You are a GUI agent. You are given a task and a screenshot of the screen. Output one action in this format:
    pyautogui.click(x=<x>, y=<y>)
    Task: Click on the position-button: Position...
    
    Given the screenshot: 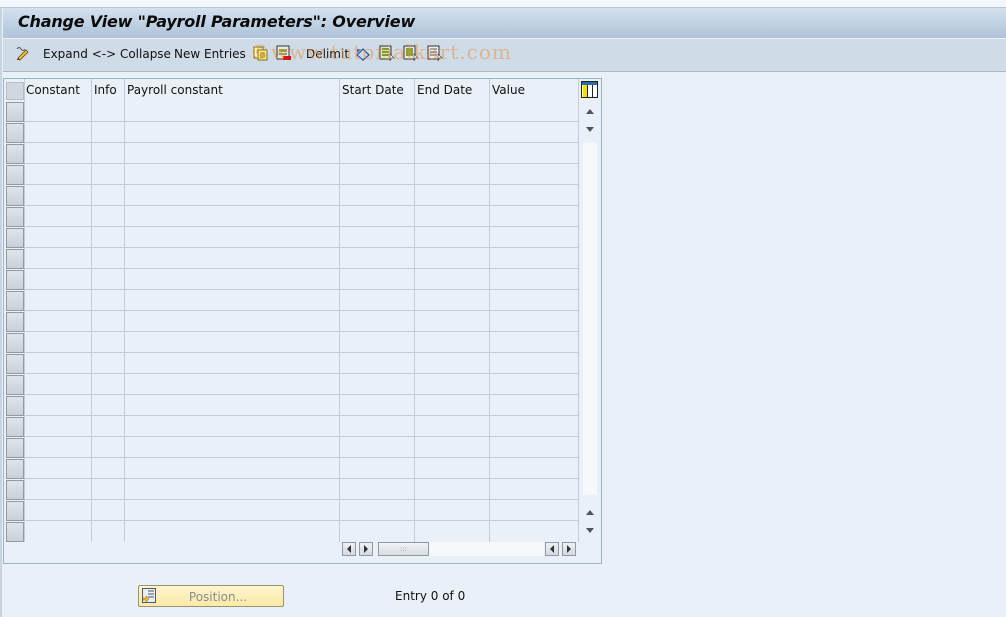 What is the action you would take?
    pyautogui.click(x=211, y=596)
    